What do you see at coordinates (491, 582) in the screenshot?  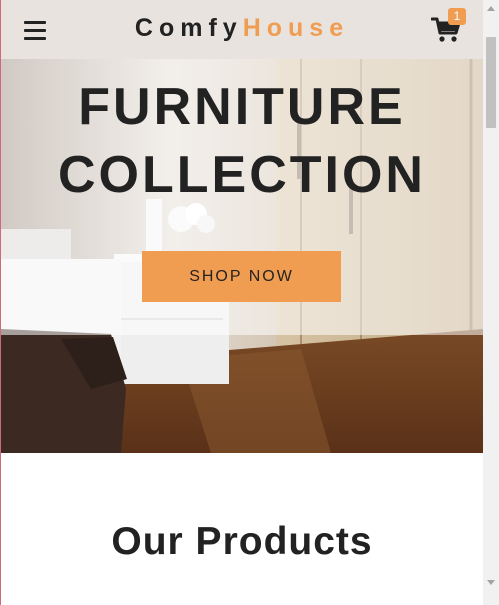 I see `scroll-down-arrow-icon` at bounding box center [491, 582].